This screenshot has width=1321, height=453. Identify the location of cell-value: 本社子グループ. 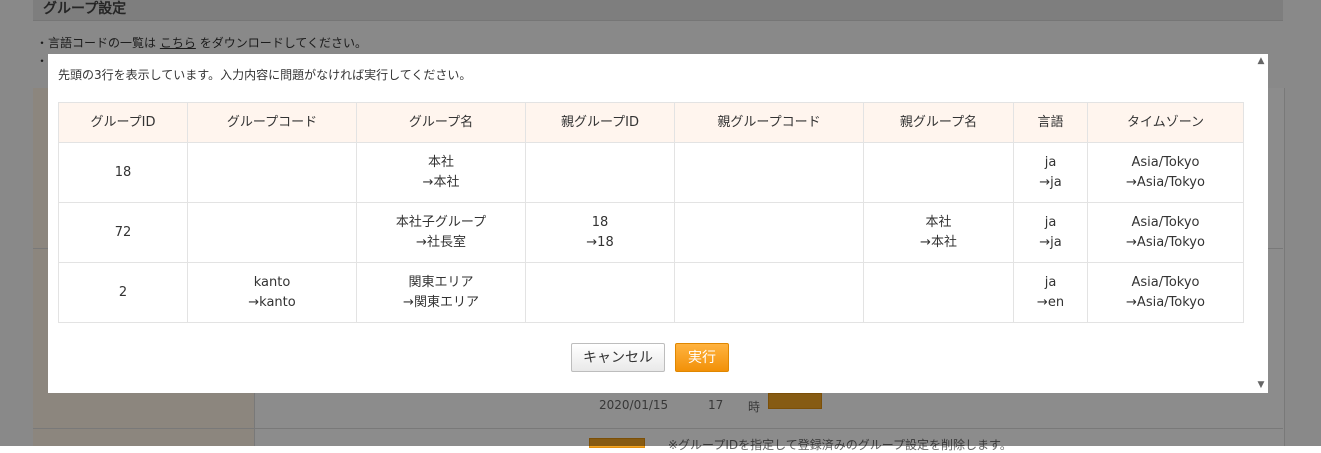
(441, 222).